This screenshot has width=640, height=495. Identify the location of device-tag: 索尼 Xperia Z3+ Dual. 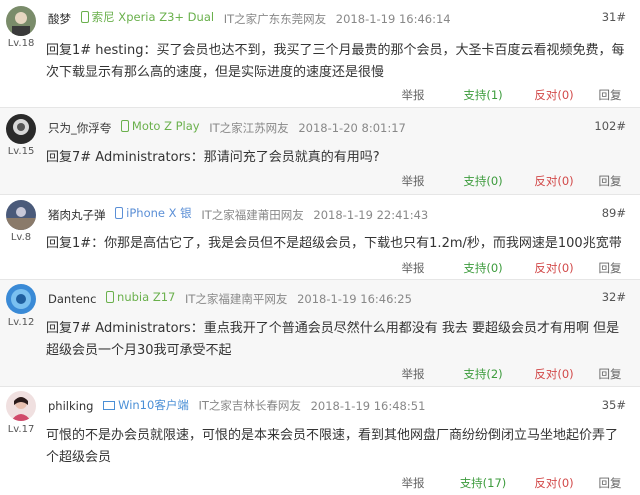
(147, 17).